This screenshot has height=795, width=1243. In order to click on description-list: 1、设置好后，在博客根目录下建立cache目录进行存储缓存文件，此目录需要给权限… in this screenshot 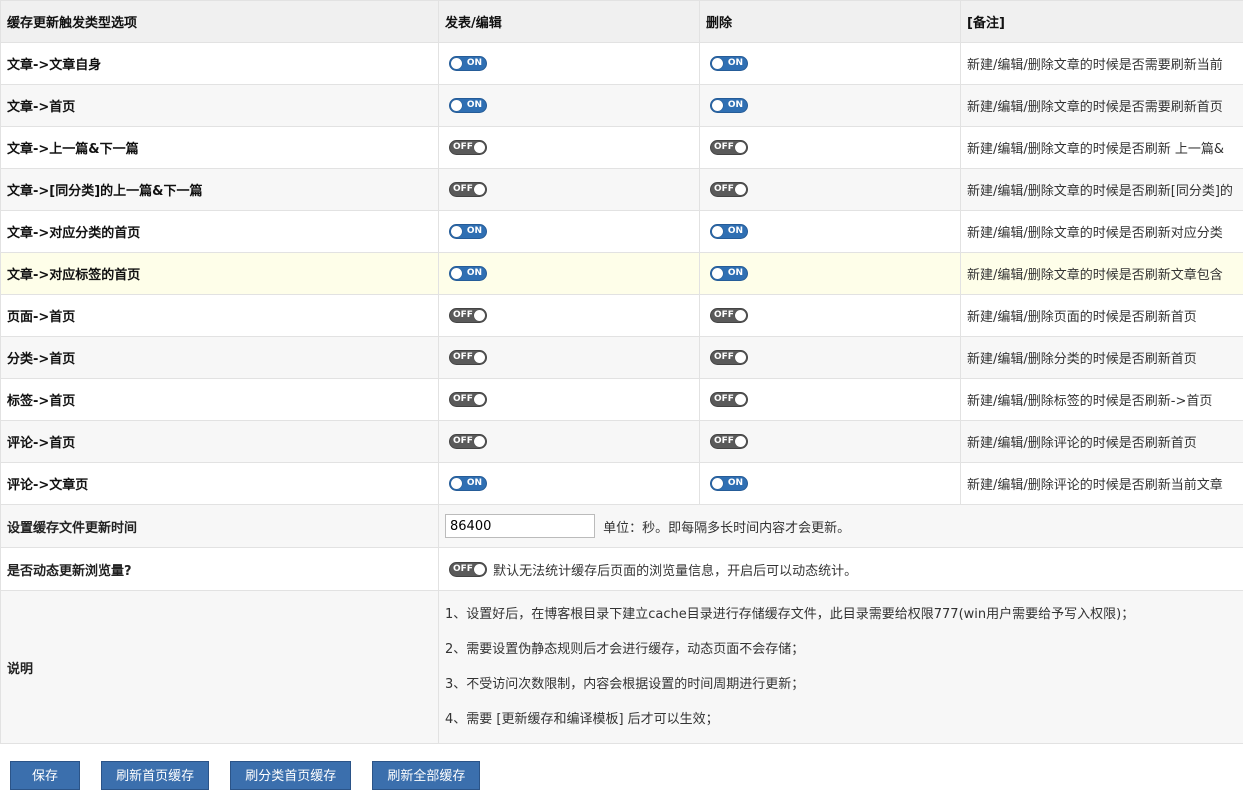, I will do `click(840, 667)`.